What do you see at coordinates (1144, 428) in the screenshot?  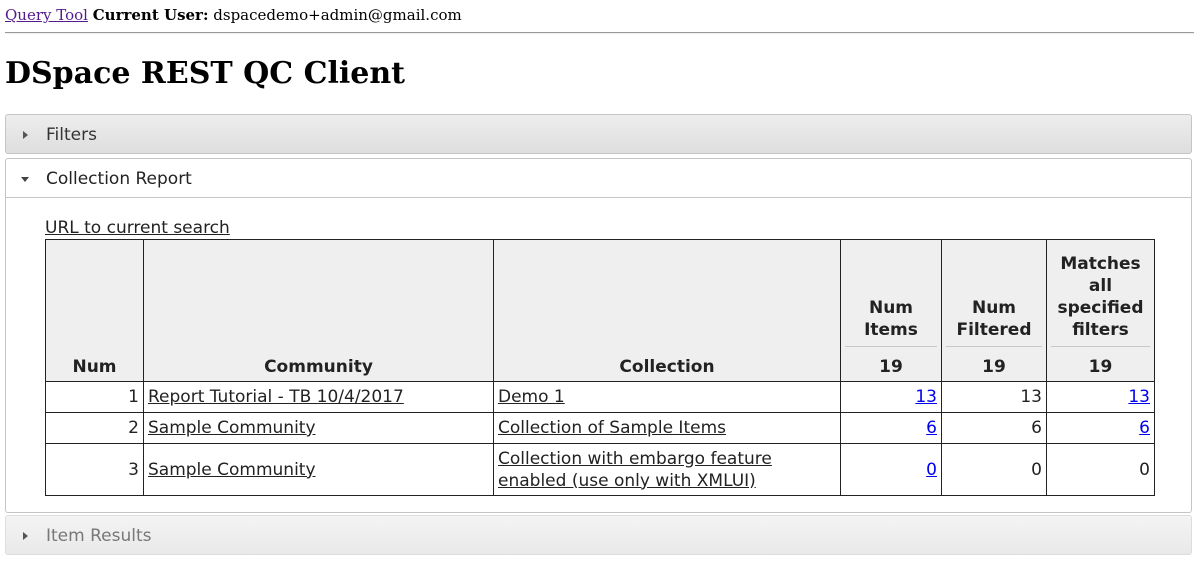 I see `matches-all-link: 6` at bounding box center [1144, 428].